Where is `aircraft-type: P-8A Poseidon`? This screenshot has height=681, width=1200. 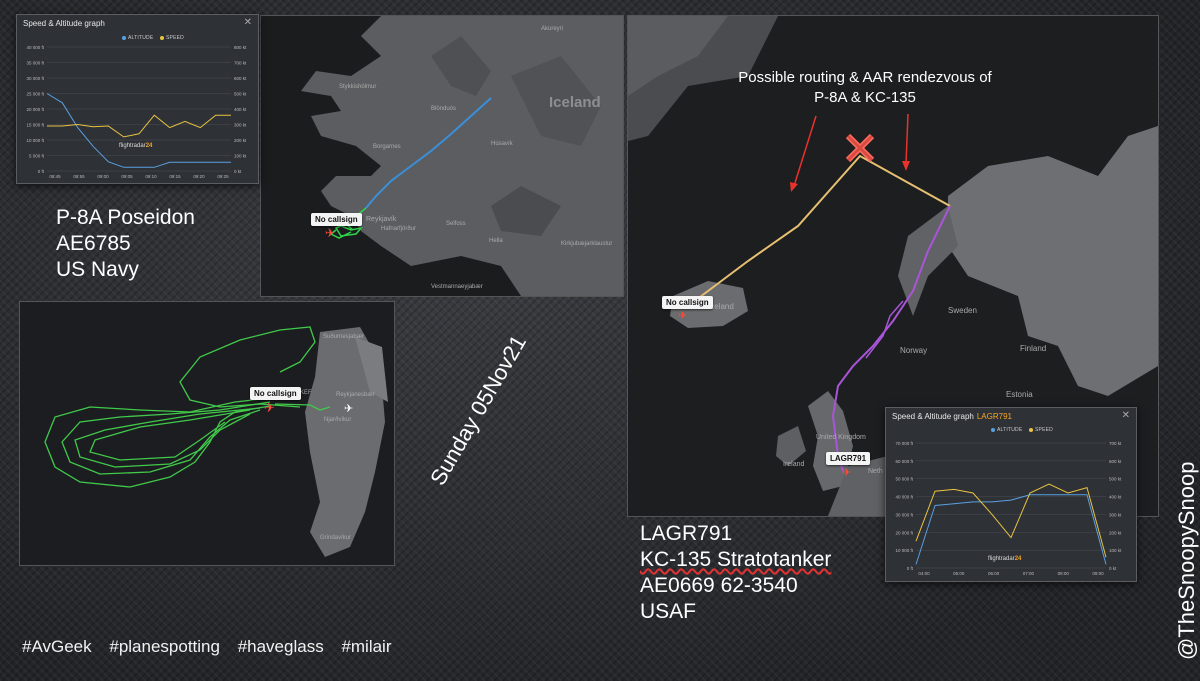
aircraft-type: P-8A Poseidon is located at coordinates (125, 217).